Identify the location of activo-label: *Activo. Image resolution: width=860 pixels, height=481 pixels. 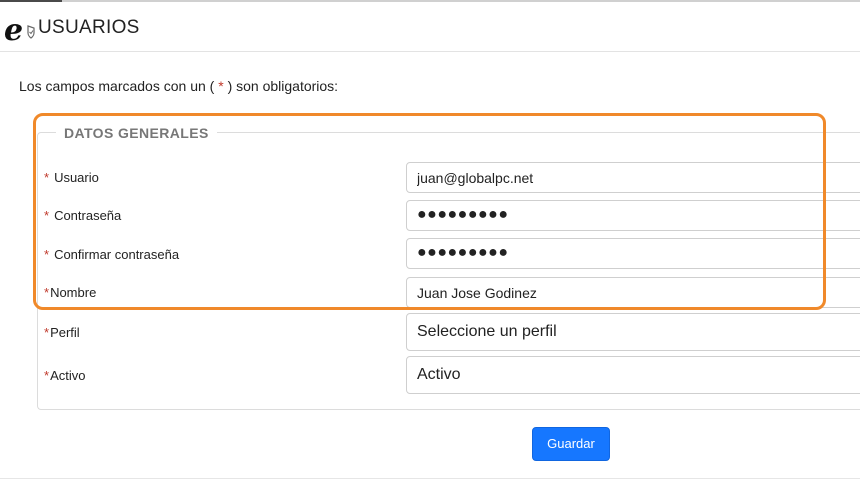
(64, 375).